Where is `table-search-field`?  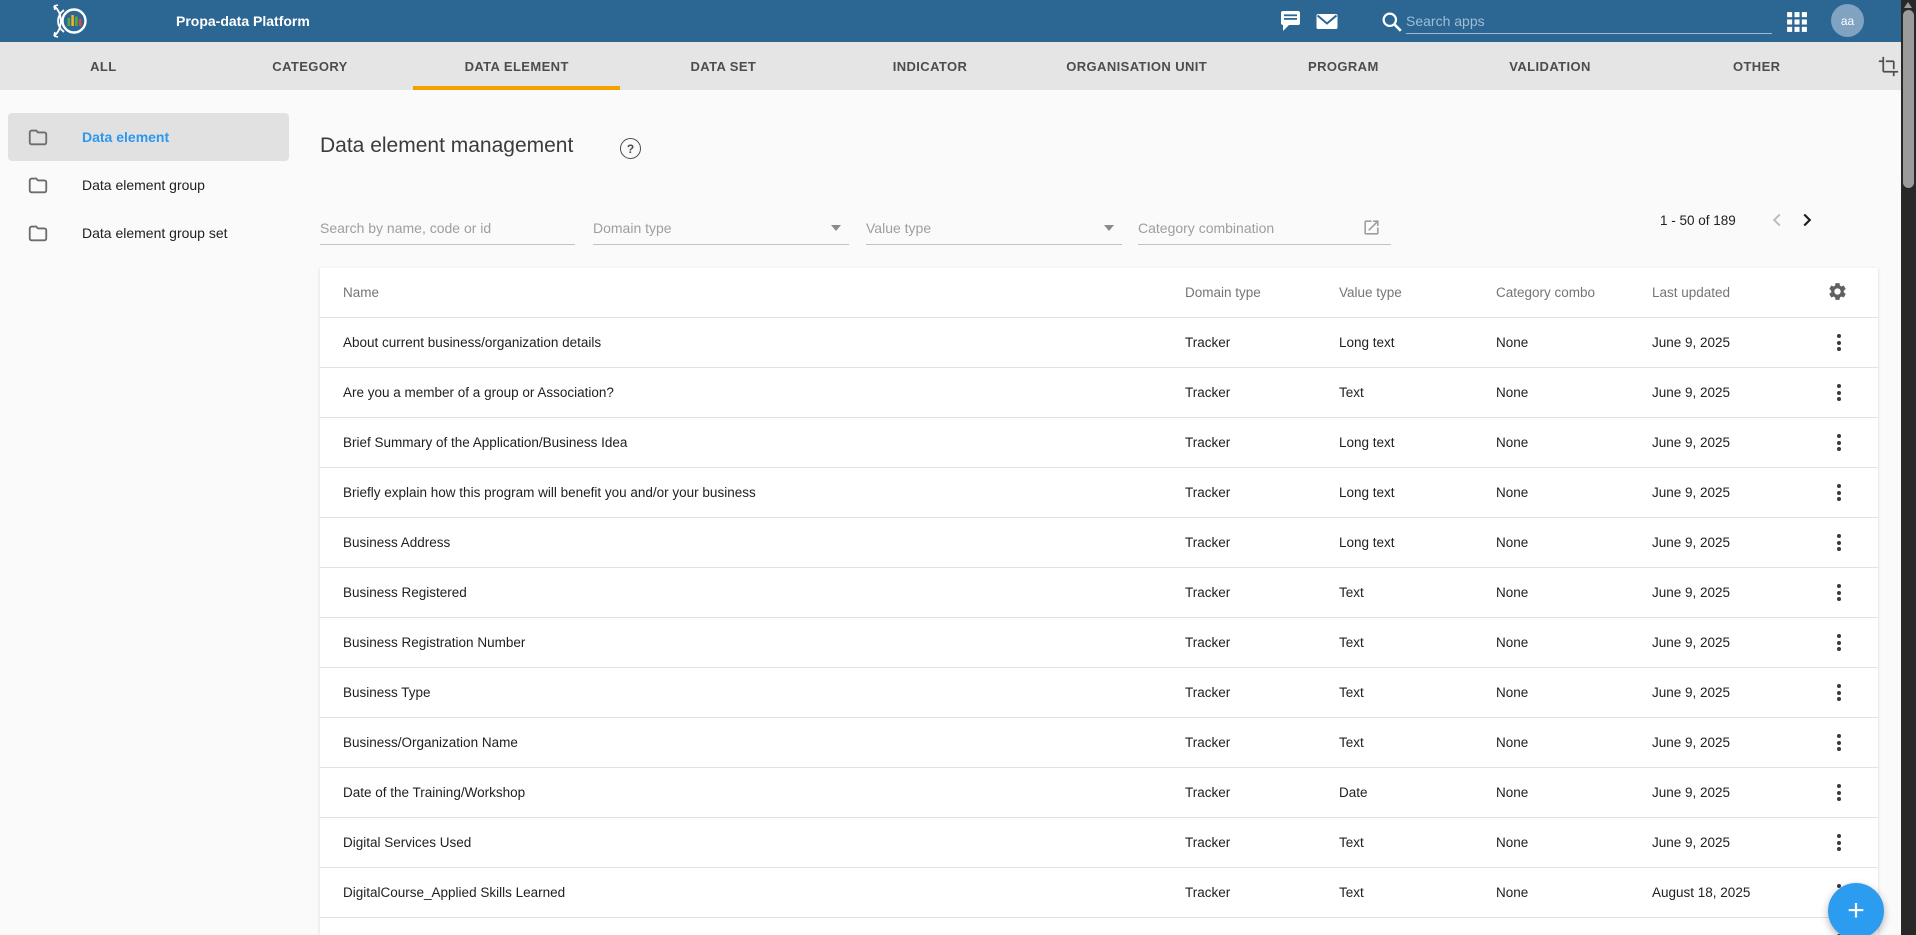 table-search-field is located at coordinates (447, 228).